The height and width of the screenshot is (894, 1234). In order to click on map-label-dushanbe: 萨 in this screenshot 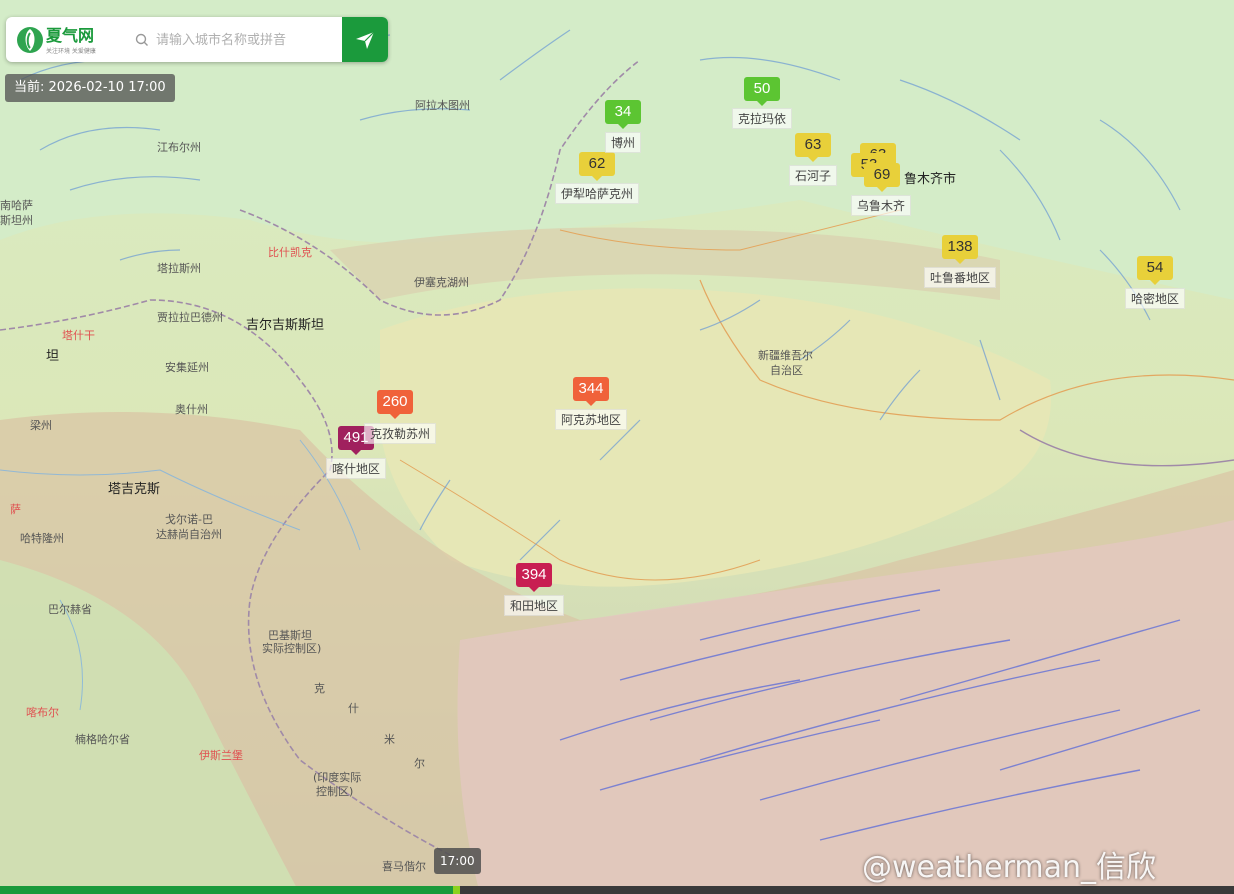, I will do `click(15, 509)`.